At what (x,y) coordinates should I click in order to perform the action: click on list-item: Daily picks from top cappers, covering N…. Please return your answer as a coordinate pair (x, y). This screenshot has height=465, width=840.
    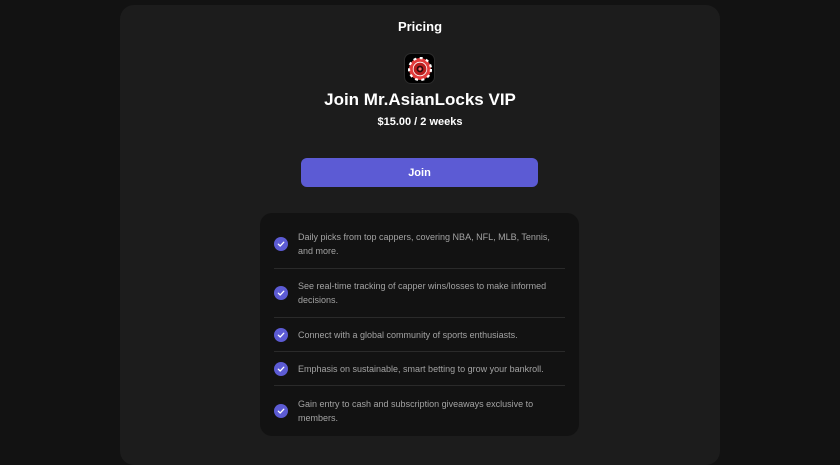
    Looking at the image, I should click on (419, 244).